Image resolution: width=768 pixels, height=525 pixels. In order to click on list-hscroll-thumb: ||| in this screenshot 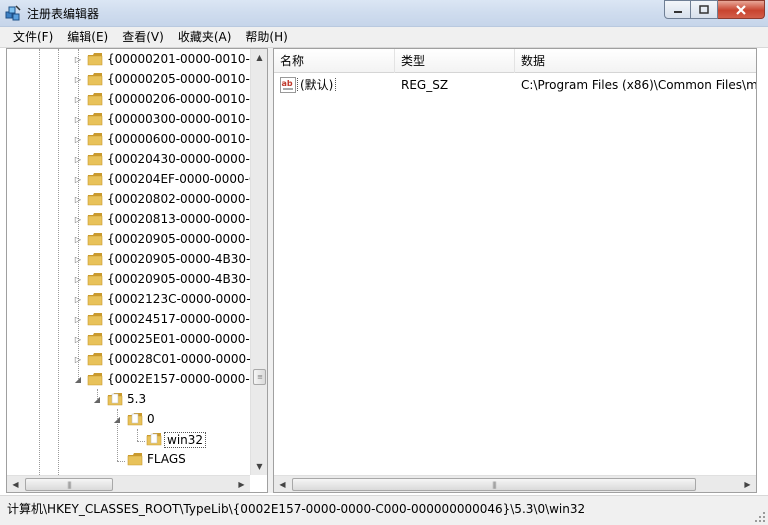, I will do `click(494, 484)`.